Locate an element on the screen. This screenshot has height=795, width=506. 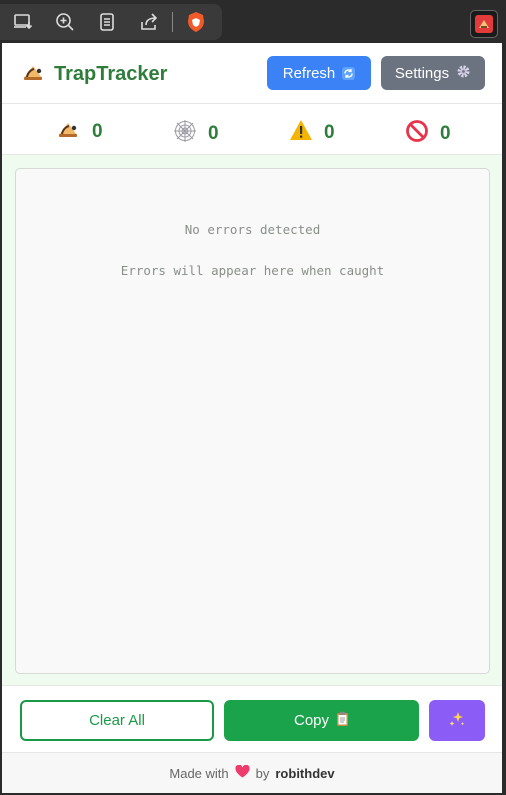
browser-toolbar is located at coordinates (253, 21).